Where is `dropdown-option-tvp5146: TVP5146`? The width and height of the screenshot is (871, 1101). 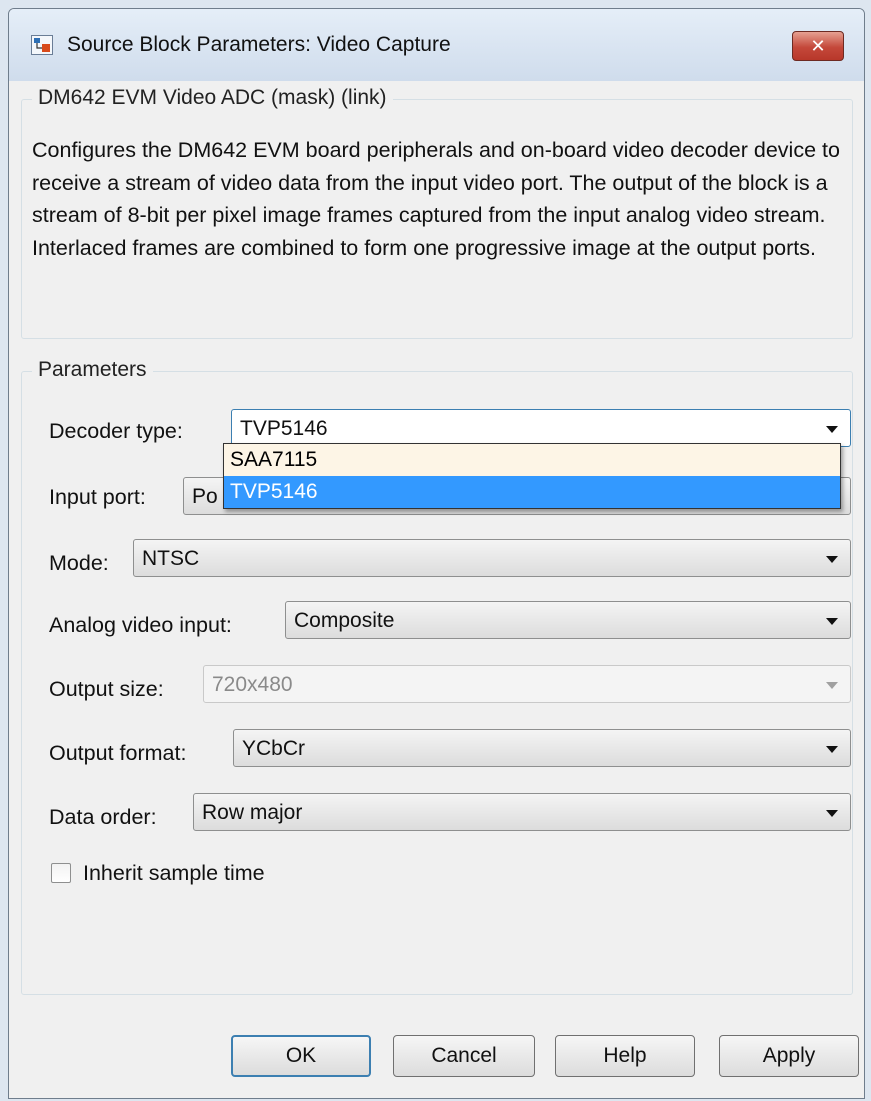 dropdown-option-tvp5146: TVP5146 is located at coordinates (532, 492).